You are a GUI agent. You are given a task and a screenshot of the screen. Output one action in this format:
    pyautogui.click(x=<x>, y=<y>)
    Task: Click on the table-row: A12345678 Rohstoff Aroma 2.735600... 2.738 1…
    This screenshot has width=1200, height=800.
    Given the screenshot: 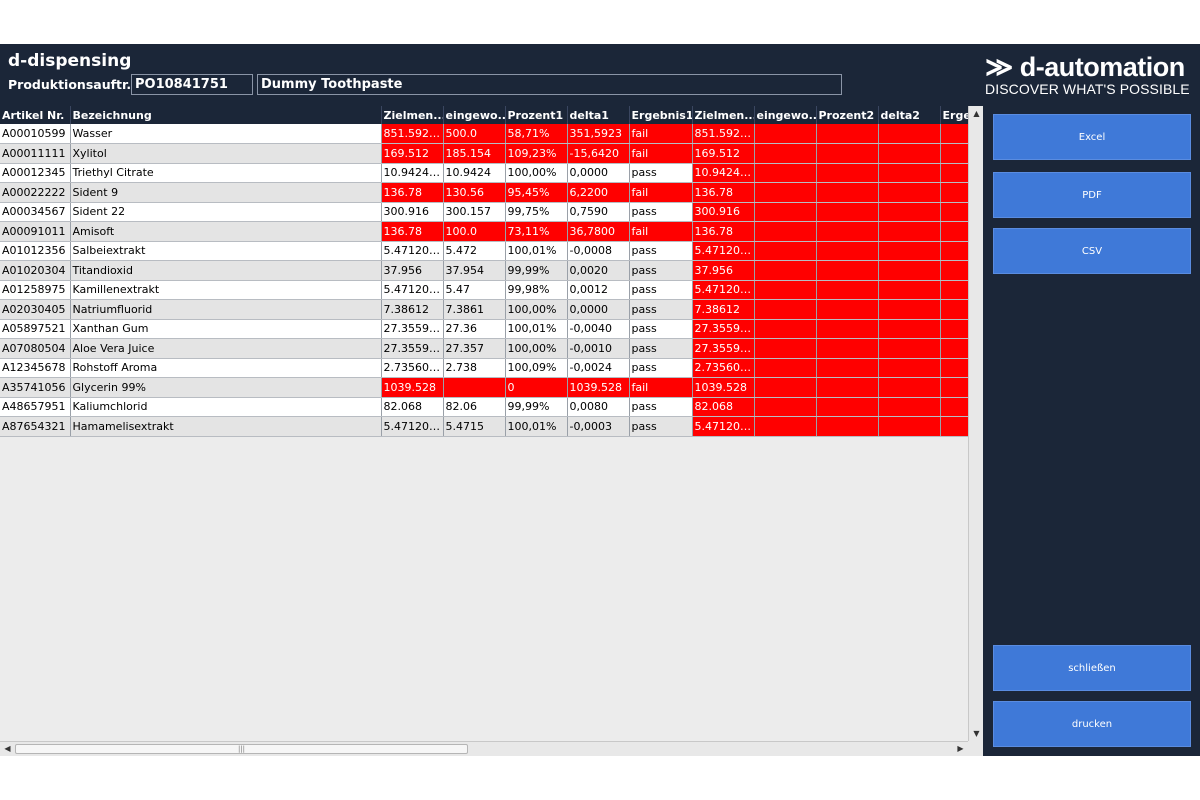 What is the action you would take?
    pyautogui.click(x=484, y=368)
    